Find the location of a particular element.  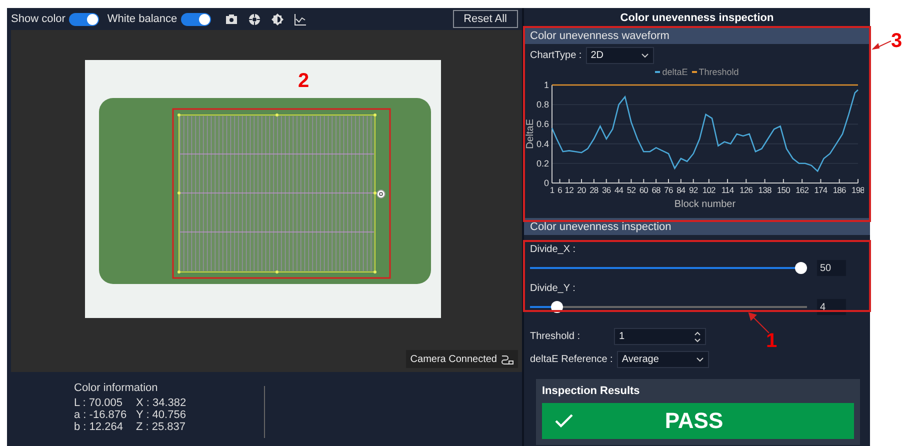

axis-title: Block number is located at coordinates (705, 204).